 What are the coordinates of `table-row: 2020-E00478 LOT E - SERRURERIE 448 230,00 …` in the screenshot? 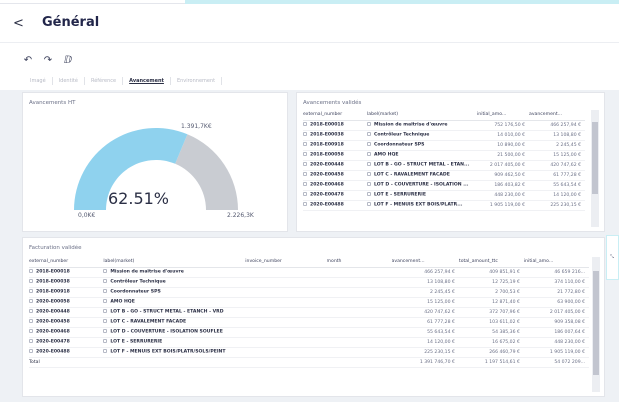 It's located at (444, 195).